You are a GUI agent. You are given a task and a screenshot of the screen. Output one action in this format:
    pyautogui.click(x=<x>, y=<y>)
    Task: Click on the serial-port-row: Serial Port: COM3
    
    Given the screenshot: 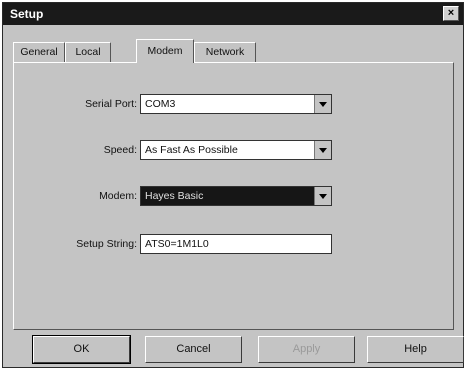 What is the action you would take?
    pyautogui.click(x=233, y=105)
    